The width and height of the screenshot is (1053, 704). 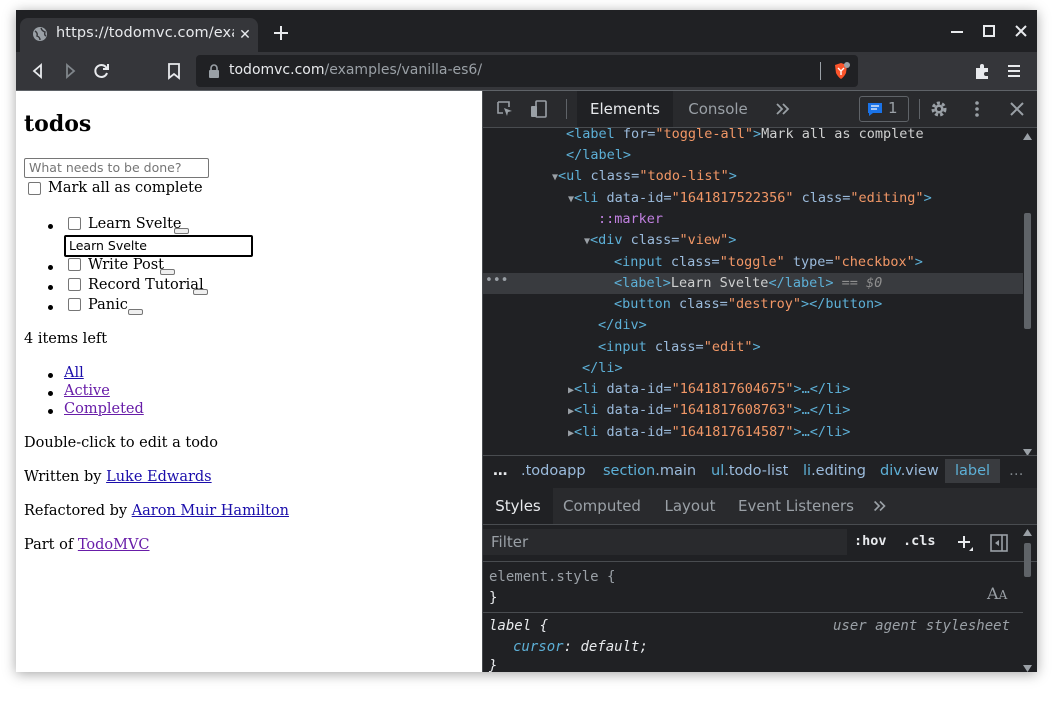 What do you see at coordinates (997, 593) in the screenshot?
I see `text-size-icon: AA` at bounding box center [997, 593].